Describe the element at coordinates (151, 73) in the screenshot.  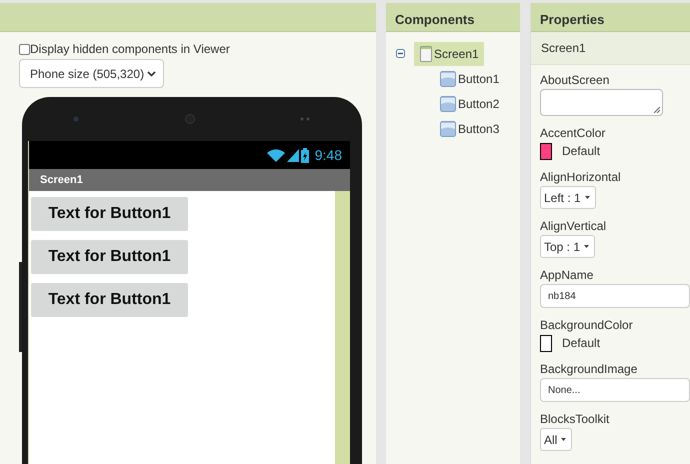
I see `chevron-icon` at that location.